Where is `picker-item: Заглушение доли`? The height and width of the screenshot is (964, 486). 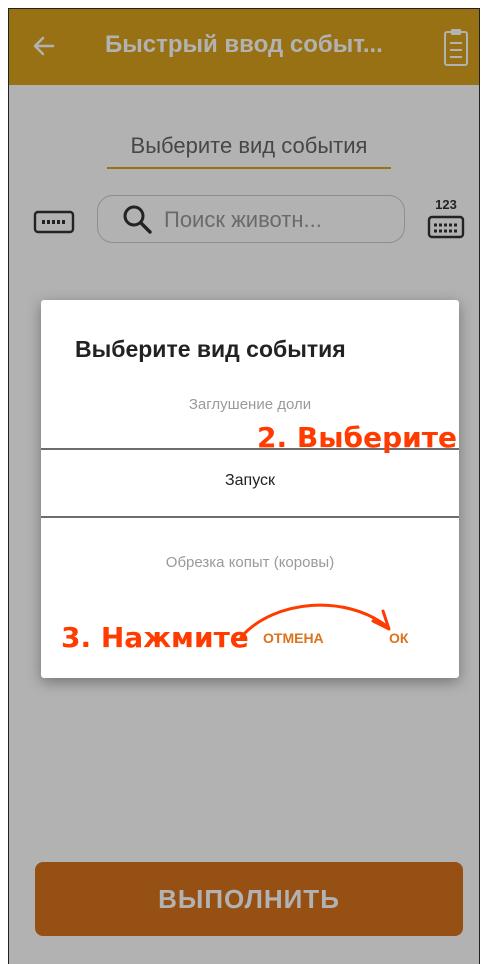
picker-item: Заглушение доли is located at coordinates (250, 404).